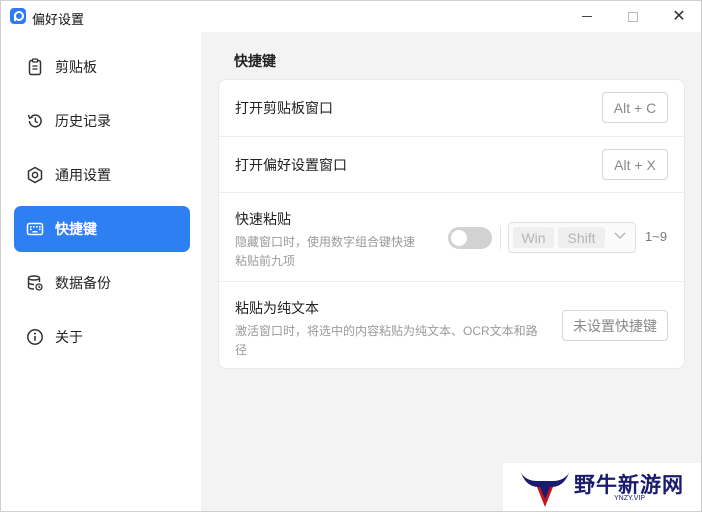  I want to click on modifier-shift-chip: Shift, so click(581, 237).